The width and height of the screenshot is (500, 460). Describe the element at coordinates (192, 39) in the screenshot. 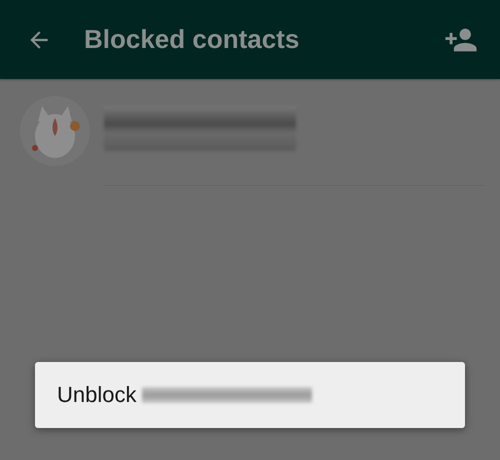

I see `screen-title: Blocked contacts` at that location.